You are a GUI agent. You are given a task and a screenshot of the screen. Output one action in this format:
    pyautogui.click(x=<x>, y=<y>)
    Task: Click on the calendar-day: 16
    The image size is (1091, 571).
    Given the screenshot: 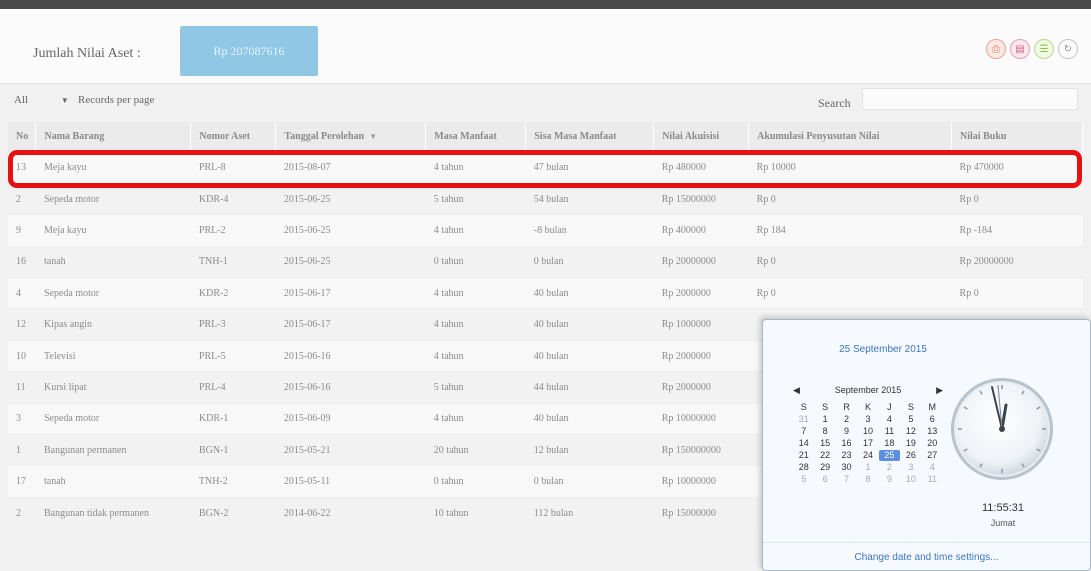 What is the action you would take?
    pyautogui.click(x=846, y=443)
    